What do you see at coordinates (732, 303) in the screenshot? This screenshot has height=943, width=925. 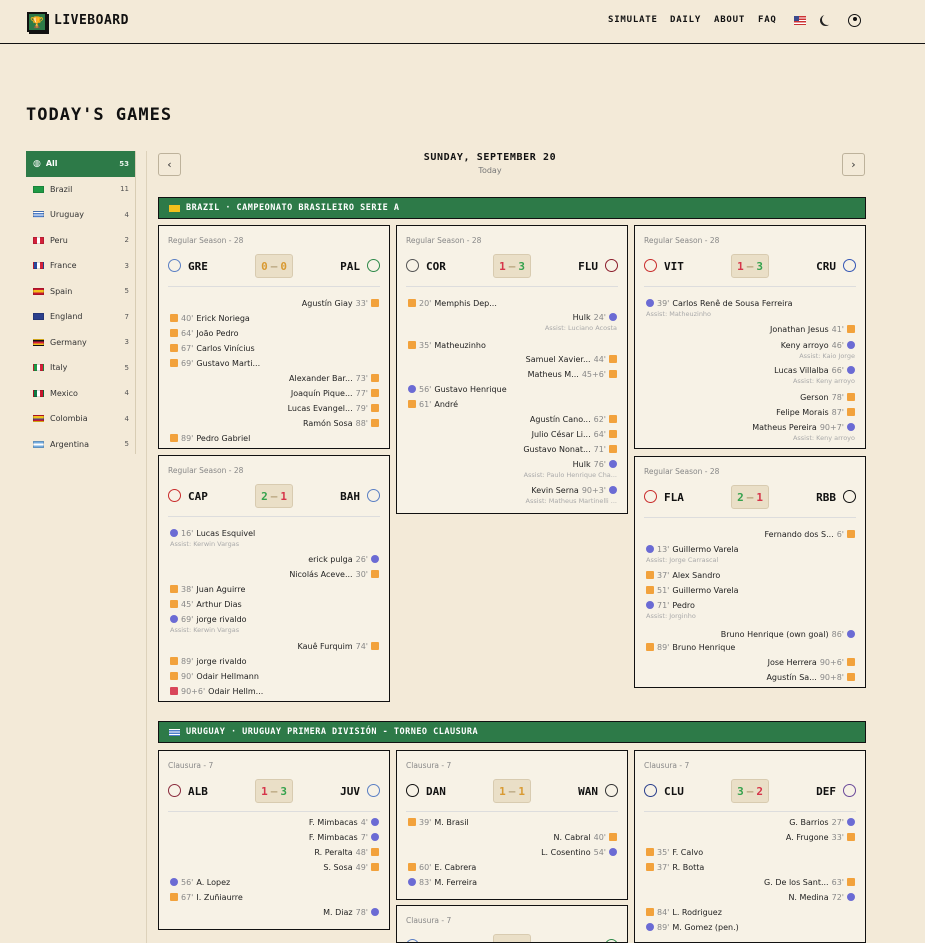 I see `event-player: Carlos Renê de Sousa Ferreira` at bounding box center [732, 303].